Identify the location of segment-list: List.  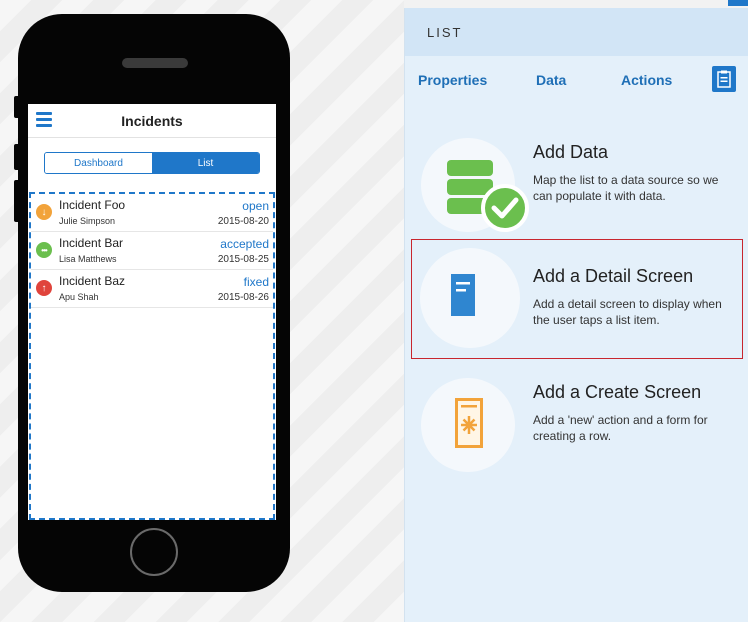
(205, 163).